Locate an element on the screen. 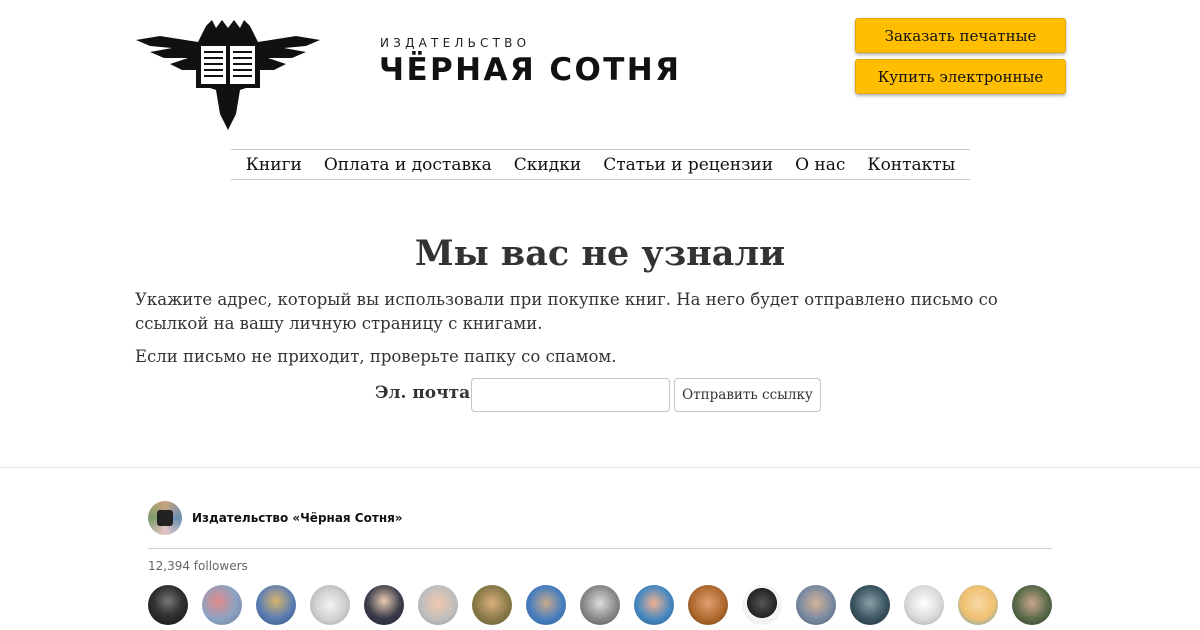 Image resolution: width=1200 pixels, height=630 pixels. nav-item-discounts: Скидки is located at coordinates (547, 165).